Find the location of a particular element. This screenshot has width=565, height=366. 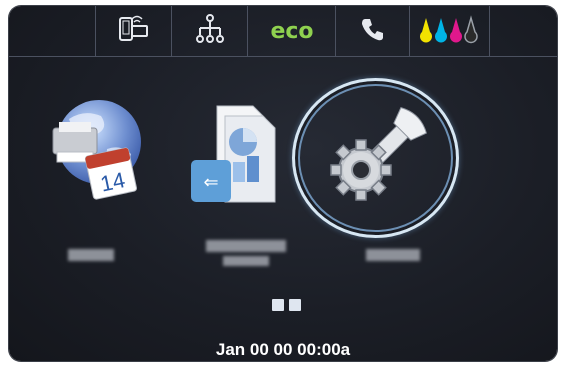

fax-button is located at coordinates (372, 31).